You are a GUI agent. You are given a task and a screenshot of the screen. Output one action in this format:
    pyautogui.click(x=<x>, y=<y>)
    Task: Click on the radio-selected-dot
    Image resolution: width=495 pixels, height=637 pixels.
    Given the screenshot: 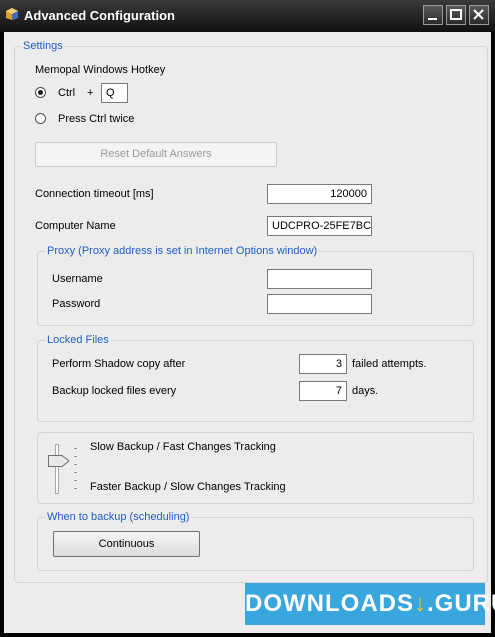 What is the action you would take?
    pyautogui.click(x=40, y=92)
    